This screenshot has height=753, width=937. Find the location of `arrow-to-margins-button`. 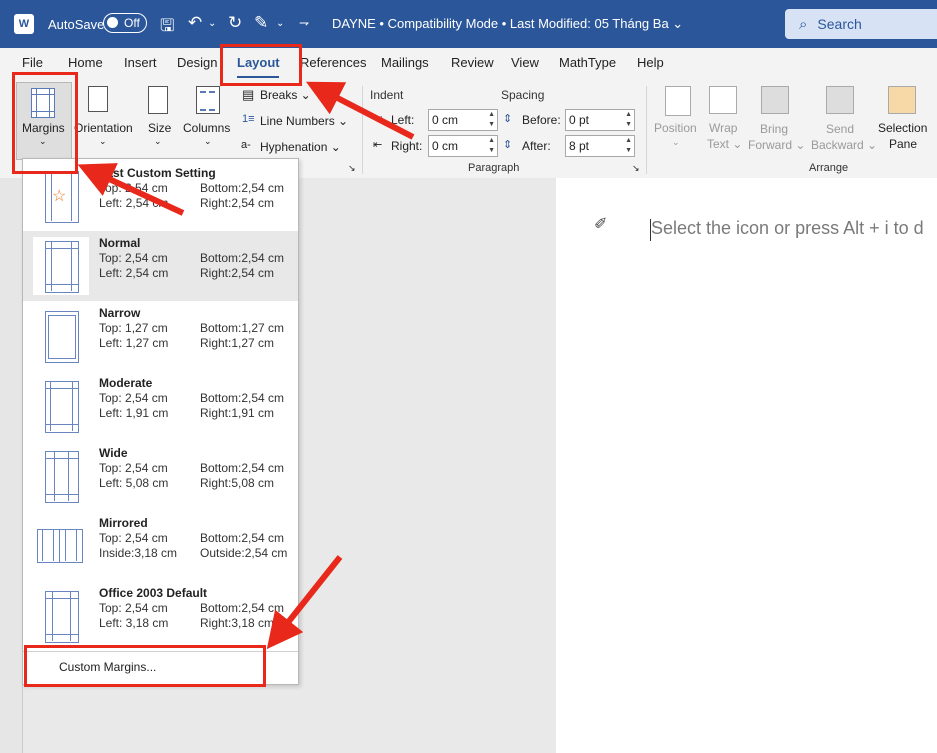

arrow-to-margins-button is located at coordinates (131, 189).